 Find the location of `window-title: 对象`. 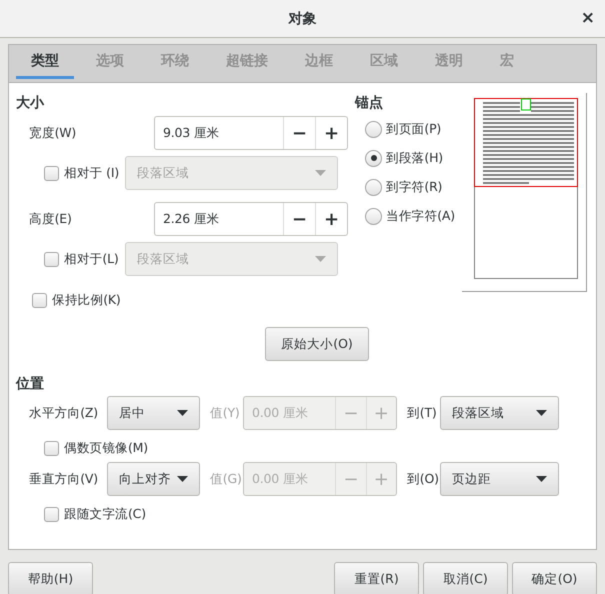

window-title: 对象 is located at coordinates (302, 19).